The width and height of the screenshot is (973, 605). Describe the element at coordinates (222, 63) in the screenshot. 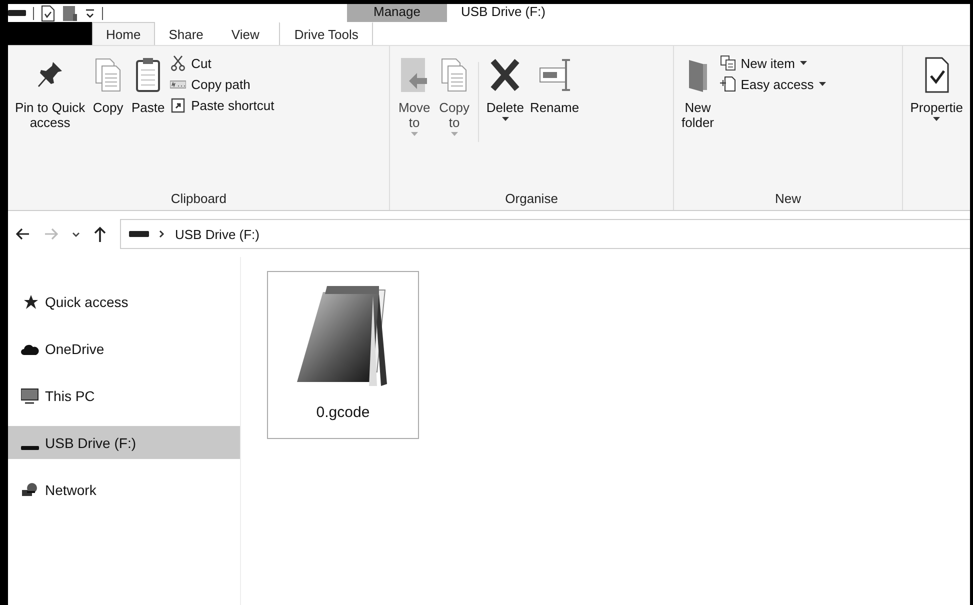

I see `ribbon-button: Cut` at that location.